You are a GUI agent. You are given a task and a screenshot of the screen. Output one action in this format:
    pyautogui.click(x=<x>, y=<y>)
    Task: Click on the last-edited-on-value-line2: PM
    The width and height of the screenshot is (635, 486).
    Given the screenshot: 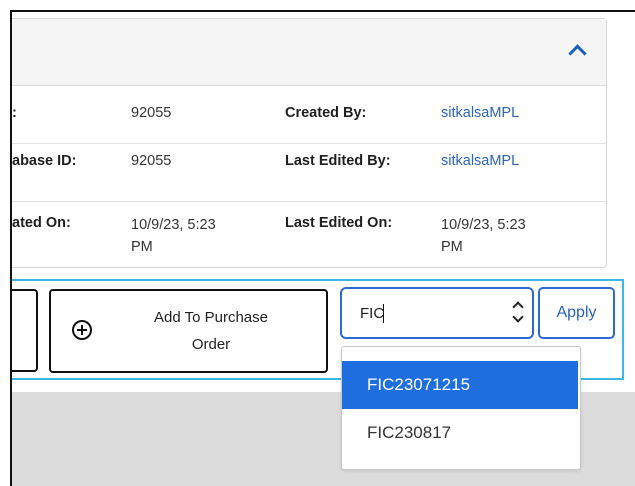 What is the action you would take?
    pyautogui.click(x=452, y=247)
    